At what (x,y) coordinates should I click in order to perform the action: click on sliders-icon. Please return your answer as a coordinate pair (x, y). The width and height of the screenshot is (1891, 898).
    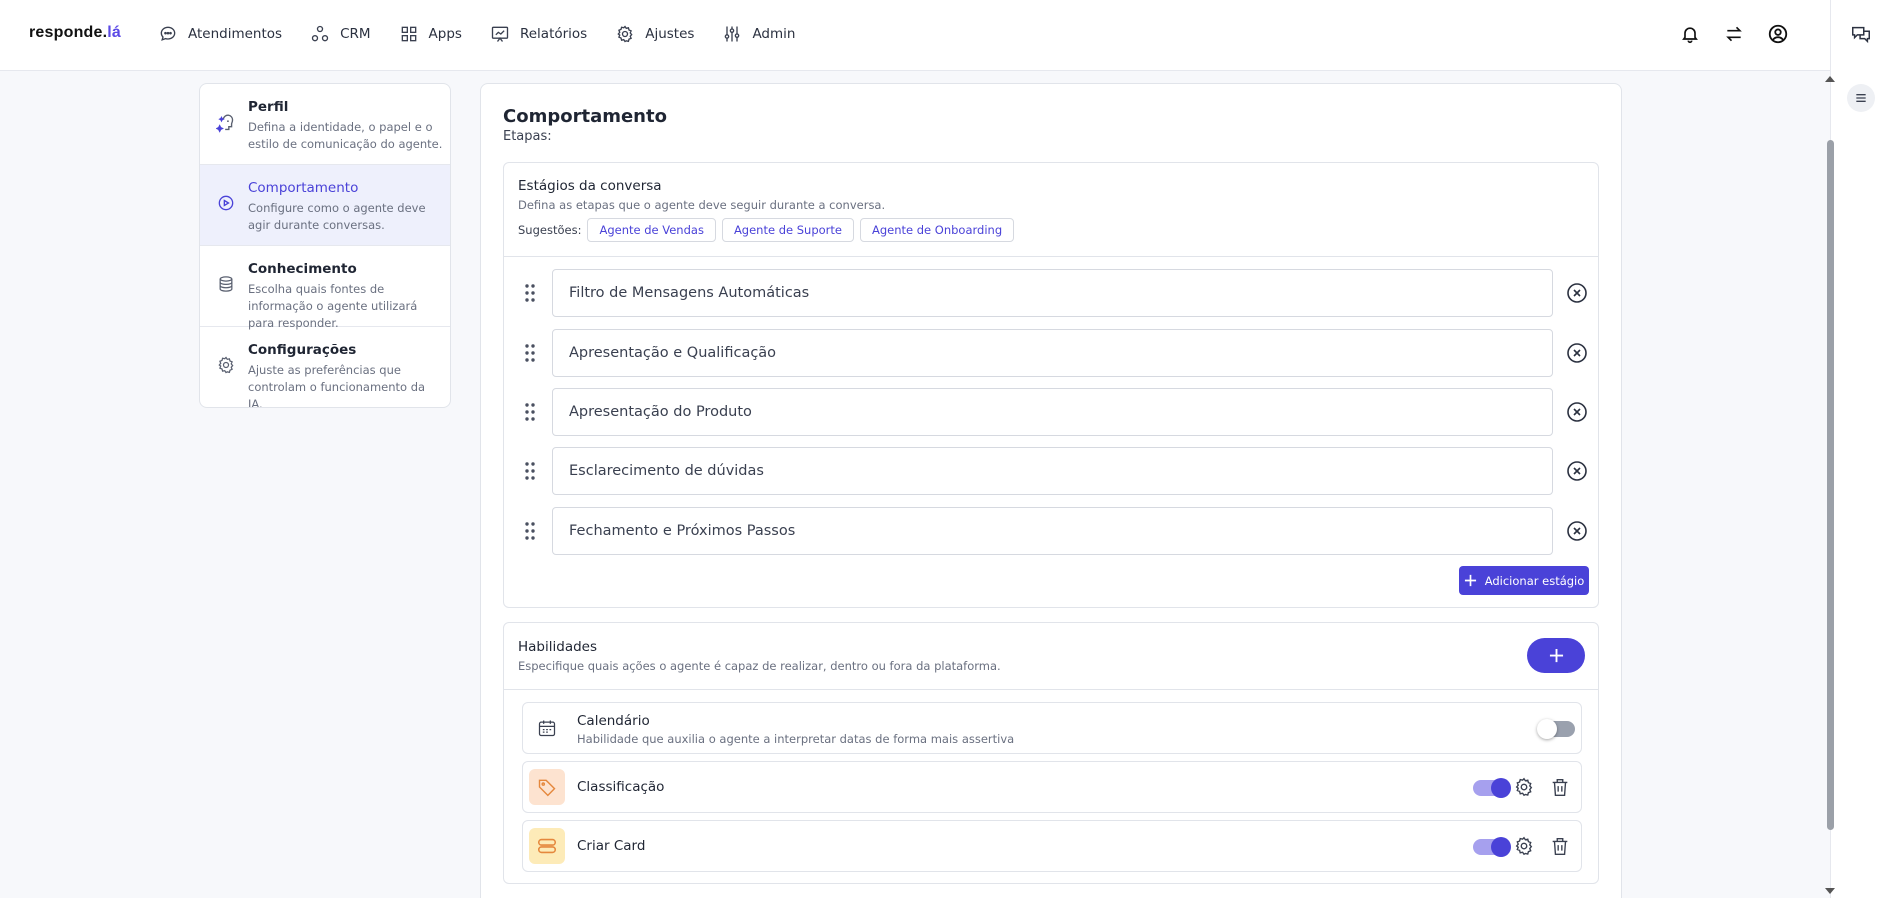
    Looking at the image, I should click on (732, 34).